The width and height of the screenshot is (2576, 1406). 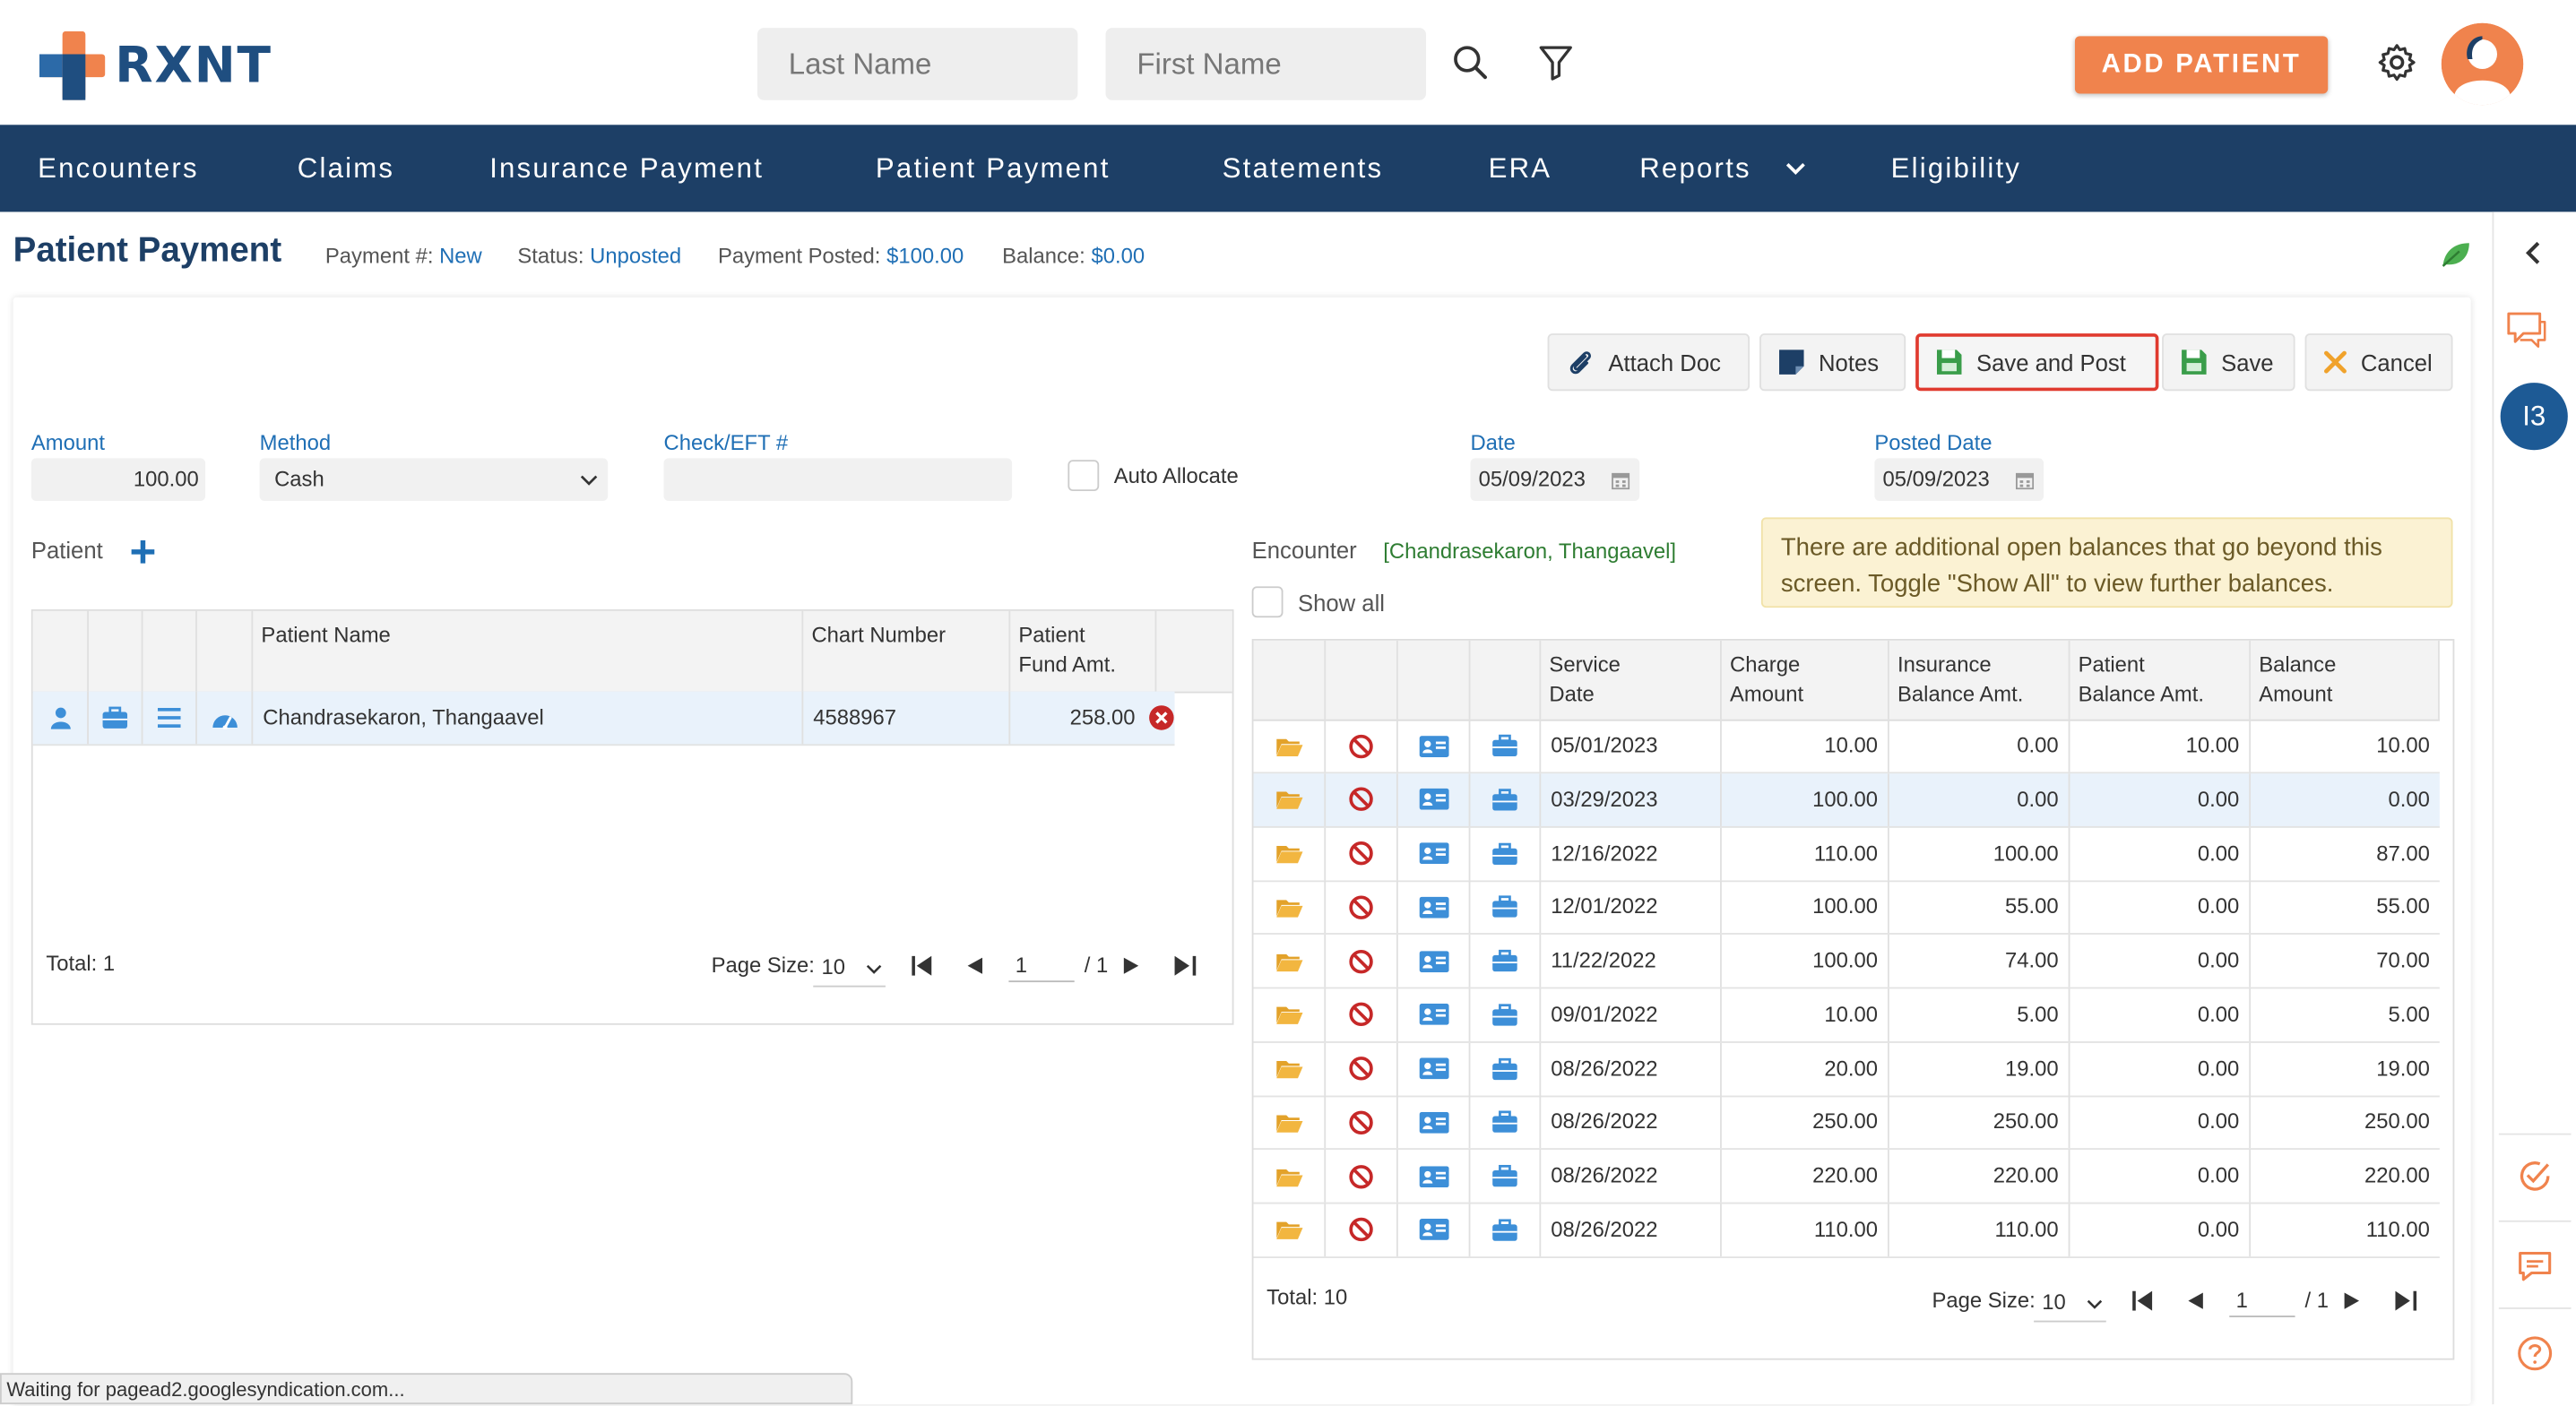 What do you see at coordinates (1083, 651) in the screenshot?
I see `col-fund-amt: Patient Fund Amt.` at bounding box center [1083, 651].